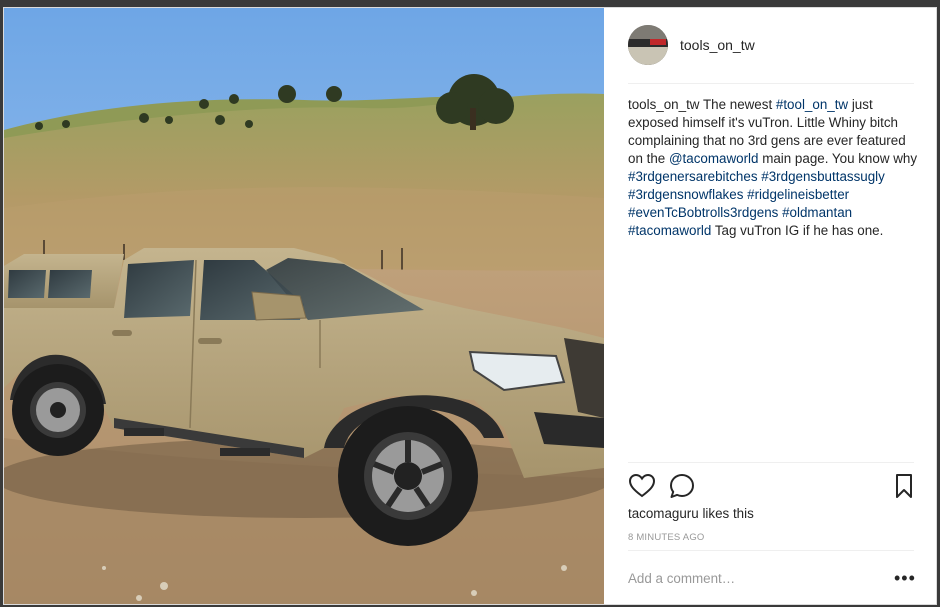 The width and height of the screenshot is (940, 607). What do you see at coordinates (408, 476) in the screenshot?
I see `front-wheel` at bounding box center [408, 476].